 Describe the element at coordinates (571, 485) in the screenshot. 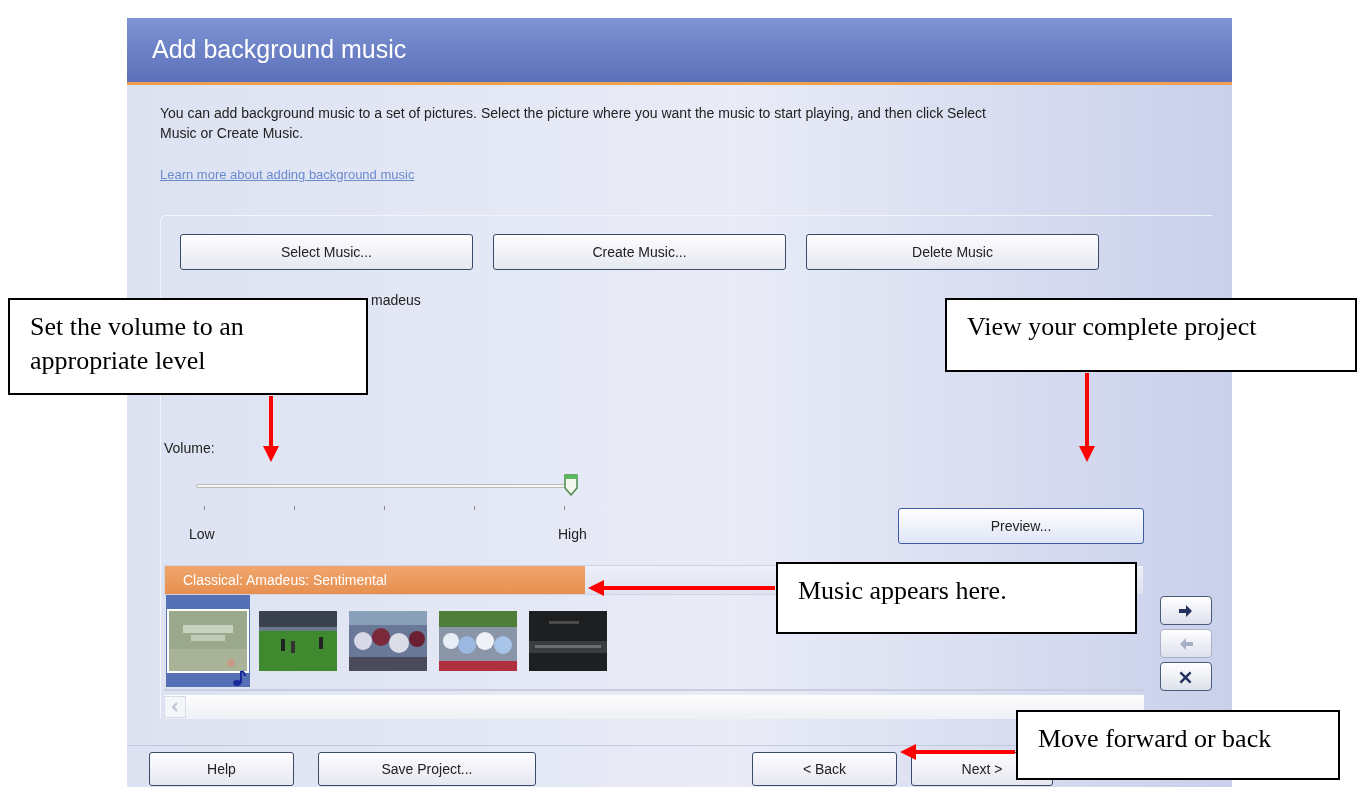

I see `slider-thumb` at that location.